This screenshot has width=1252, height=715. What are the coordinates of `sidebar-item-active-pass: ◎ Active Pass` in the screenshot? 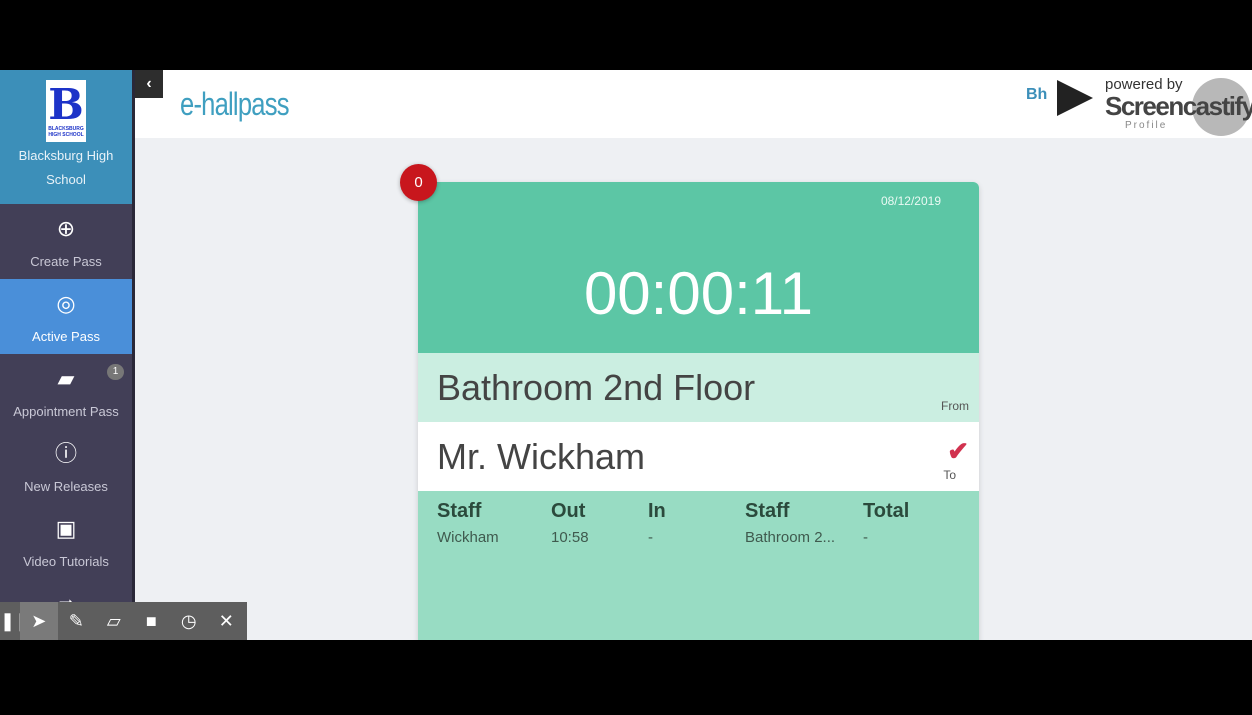 It's located at (66, 316).